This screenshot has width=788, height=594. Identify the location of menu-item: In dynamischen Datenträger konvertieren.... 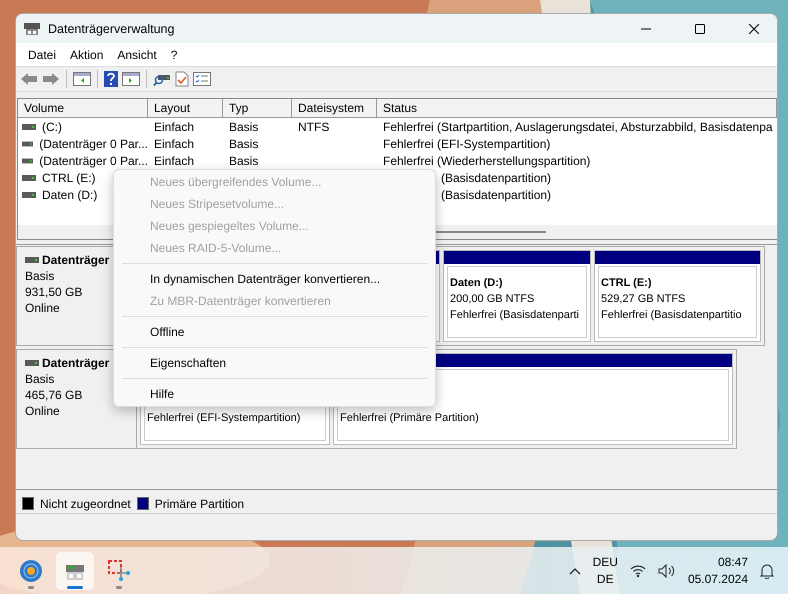
(274, 279).